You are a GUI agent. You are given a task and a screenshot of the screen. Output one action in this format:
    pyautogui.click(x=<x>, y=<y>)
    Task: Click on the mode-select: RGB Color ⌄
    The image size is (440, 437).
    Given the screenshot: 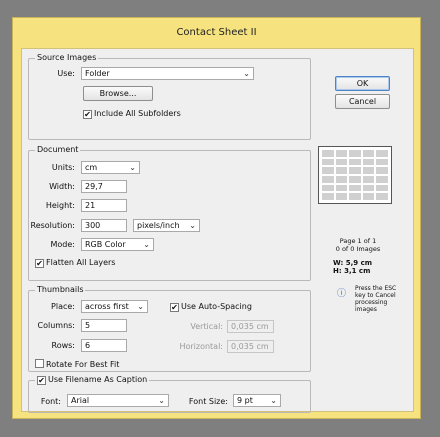 What is the action you would take?
    pyautogui.click(x=117, y=244)
    